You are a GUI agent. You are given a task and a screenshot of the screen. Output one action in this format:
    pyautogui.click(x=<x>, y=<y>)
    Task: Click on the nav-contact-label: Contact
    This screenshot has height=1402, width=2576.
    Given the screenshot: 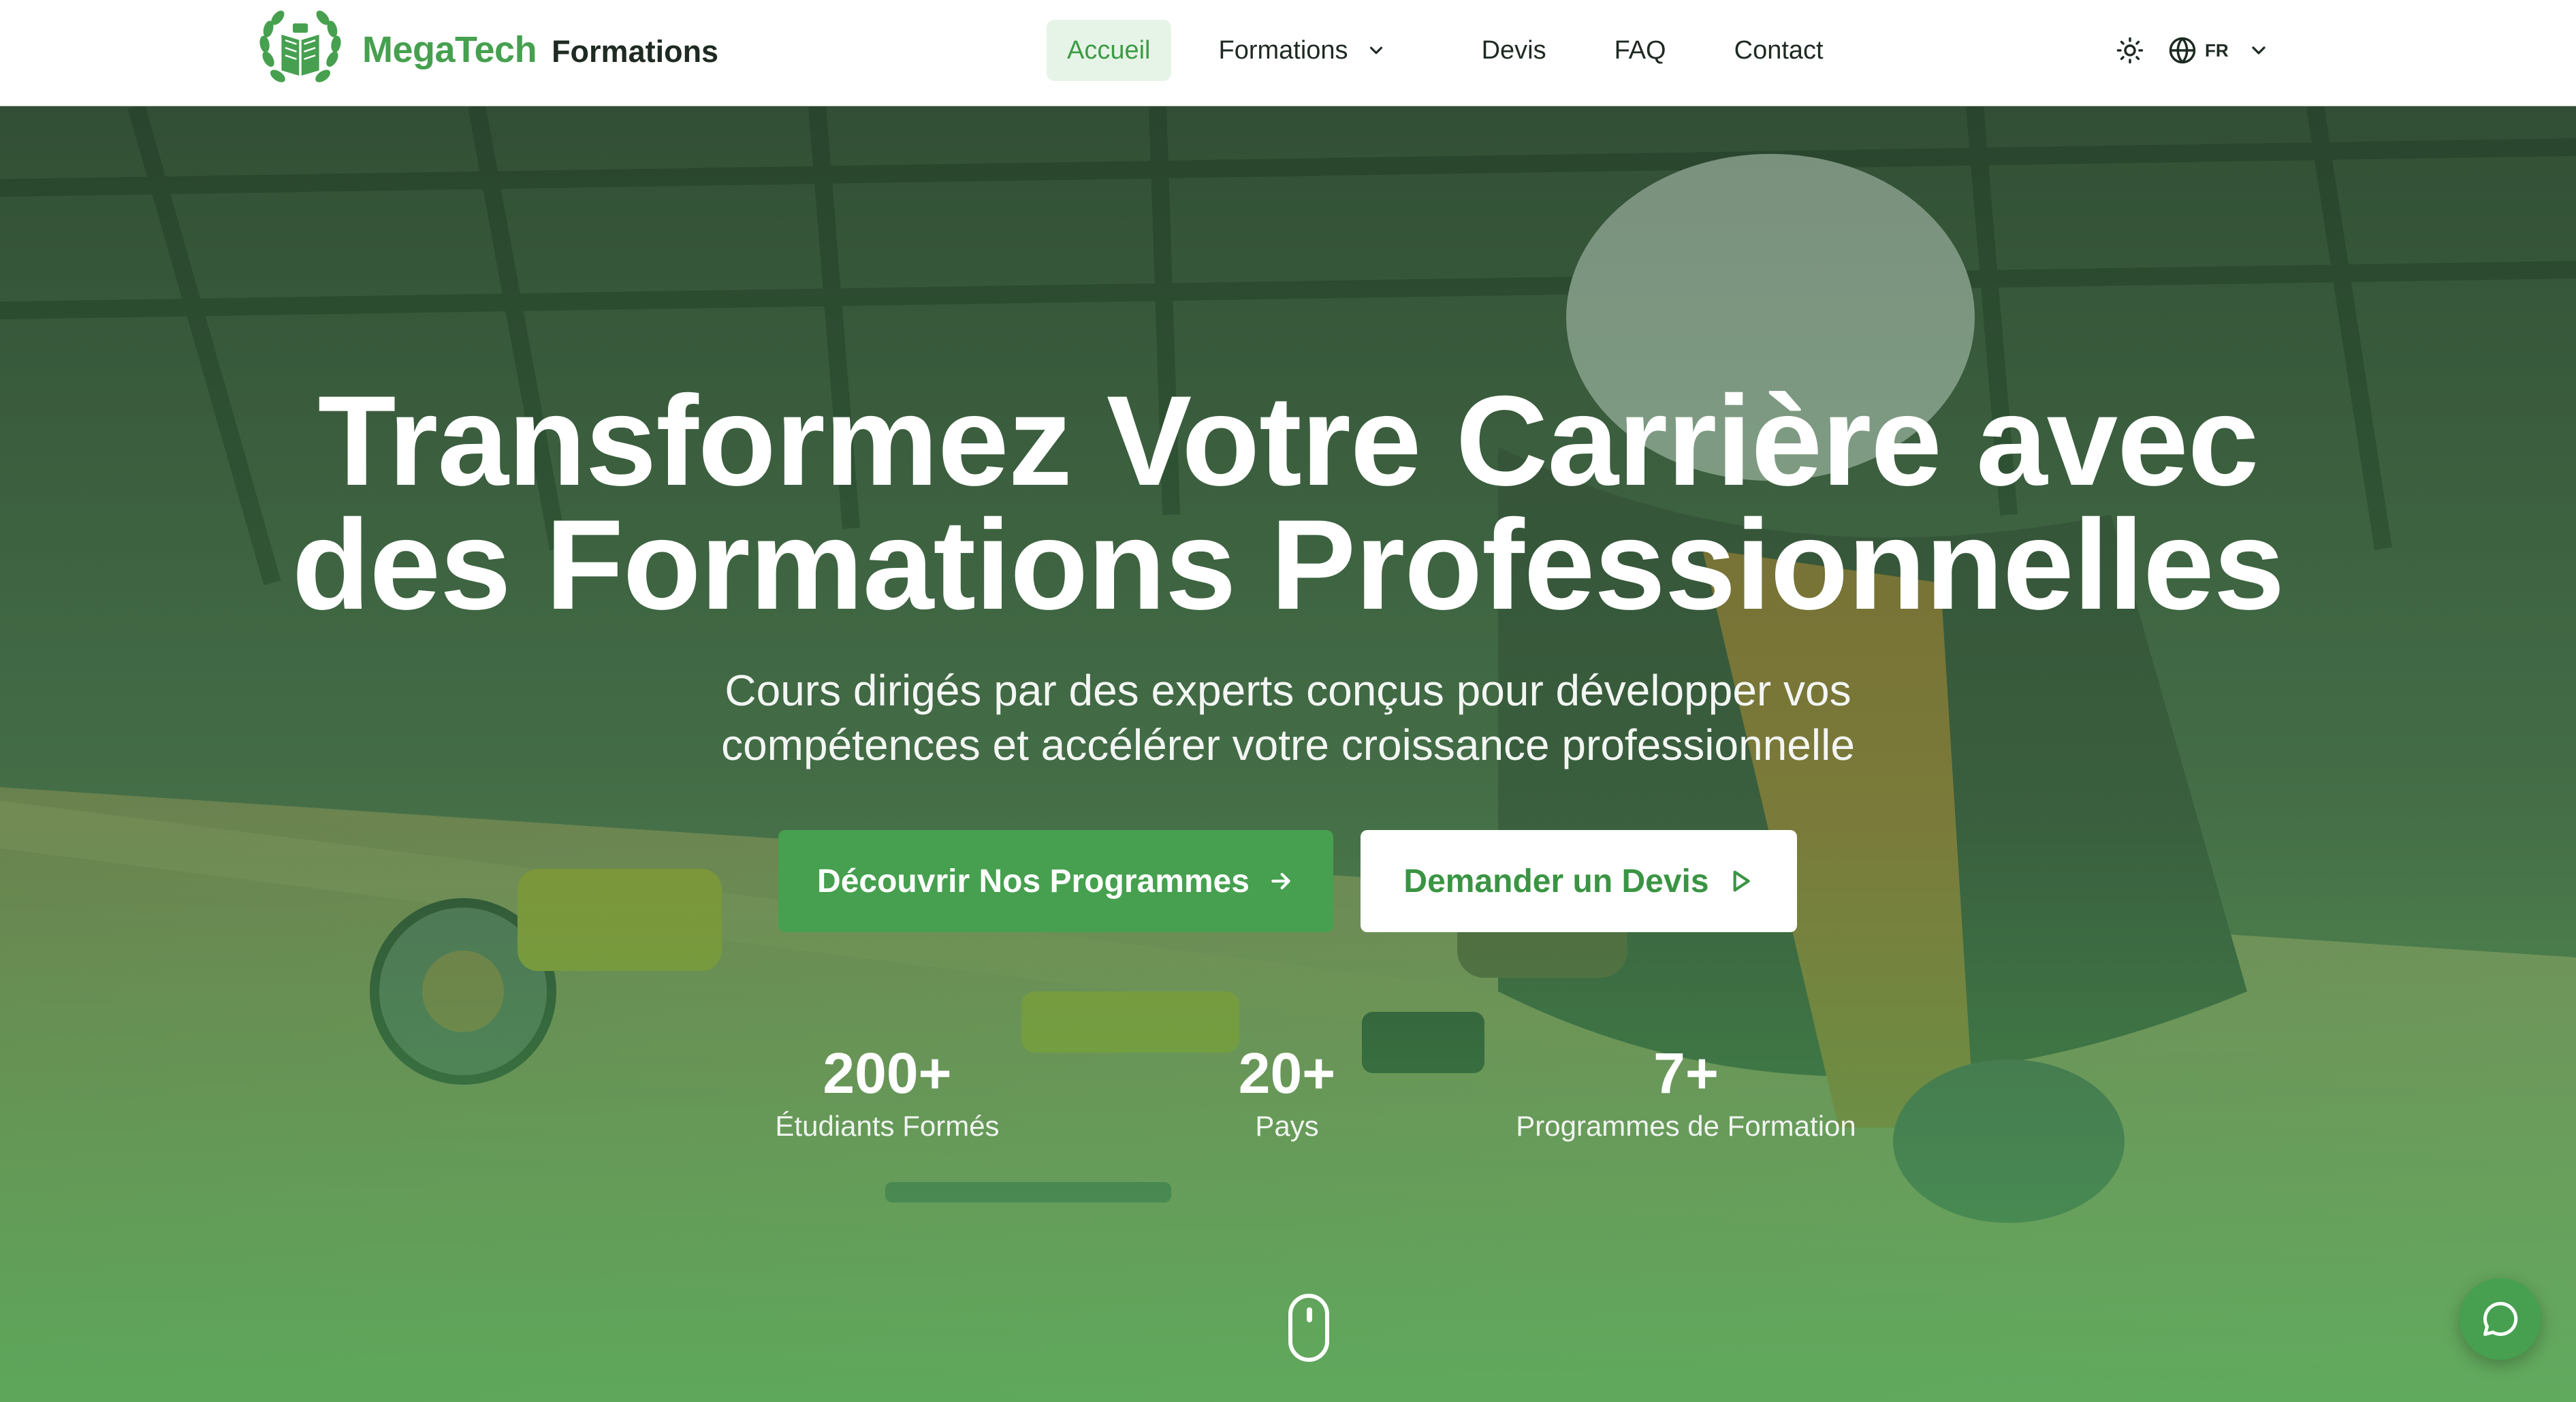 What is the action you would take?
    pyautogui.click(x=1779, y=50)
    